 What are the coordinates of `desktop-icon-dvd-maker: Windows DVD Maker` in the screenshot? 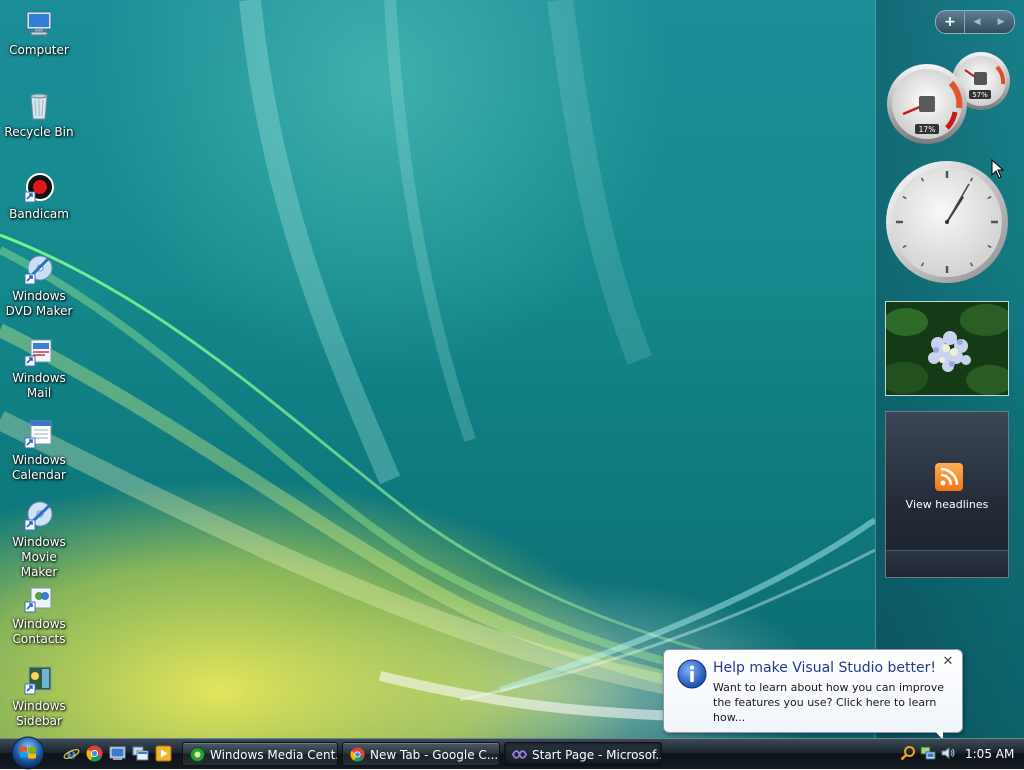 It's located at (39, 286).